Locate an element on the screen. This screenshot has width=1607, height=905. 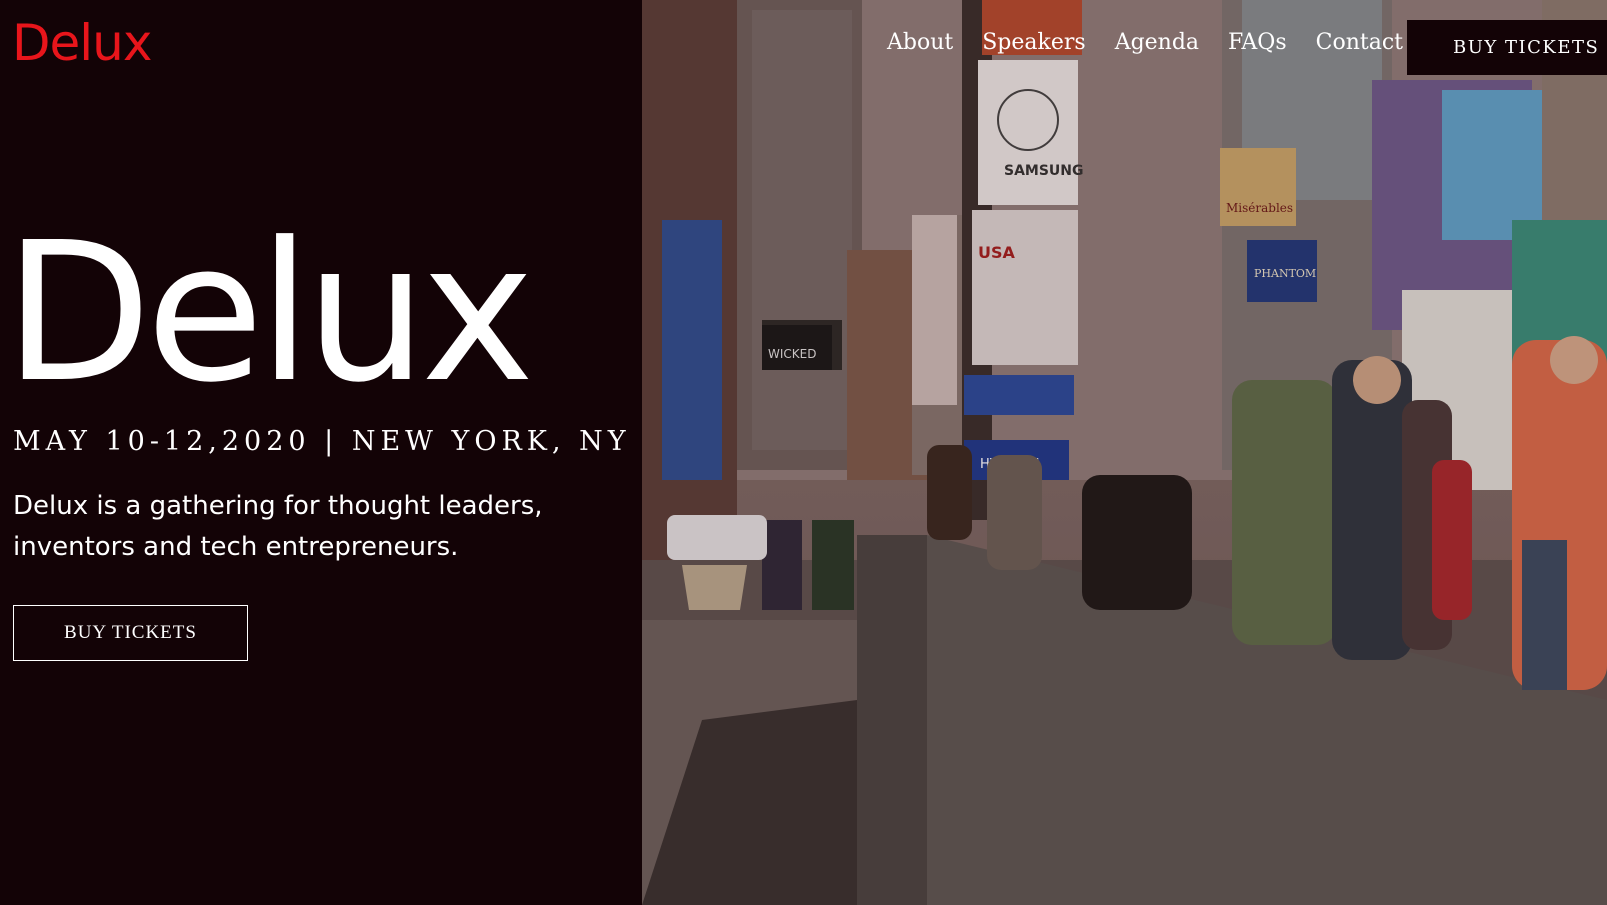
nav-faqs: FAQs is located at coordinates (1257, 42).